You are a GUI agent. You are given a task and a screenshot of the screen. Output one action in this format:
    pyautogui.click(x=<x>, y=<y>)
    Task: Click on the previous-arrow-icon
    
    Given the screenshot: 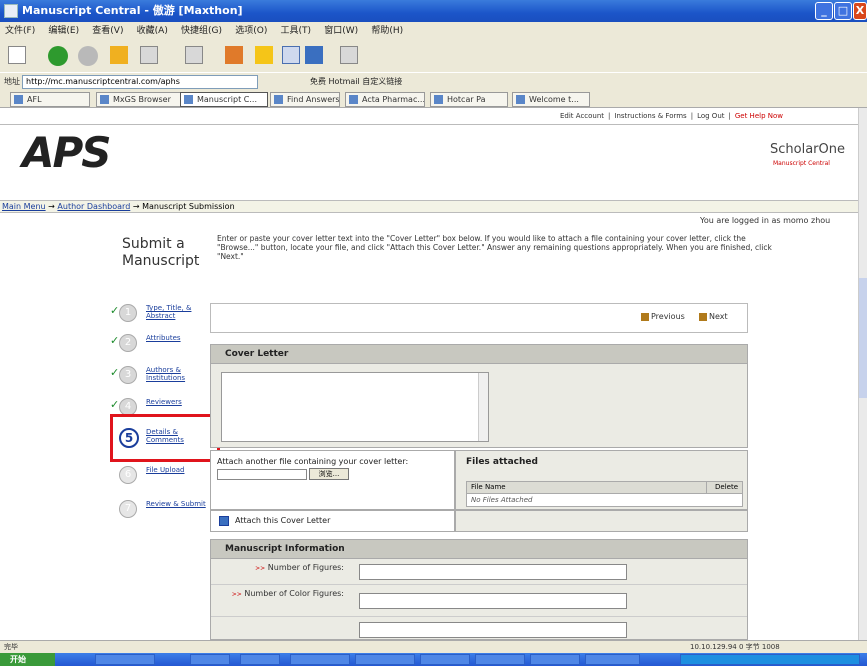 What is the action you would take?
    pyautogui.click(x=645, y=316)
    